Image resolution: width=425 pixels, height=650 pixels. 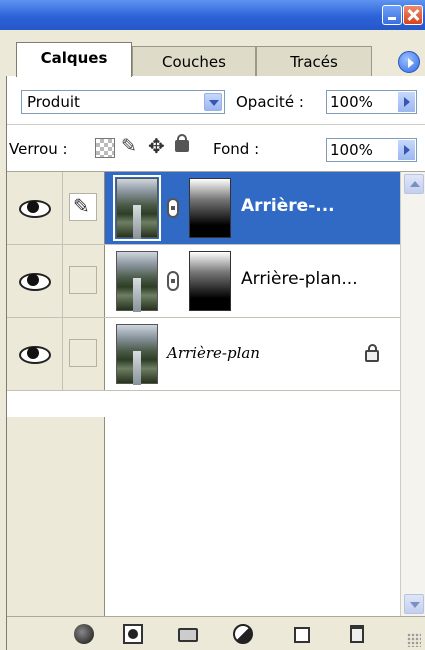 I want to click on layer-row: Arrière-plan, so click(x=203, y=354).